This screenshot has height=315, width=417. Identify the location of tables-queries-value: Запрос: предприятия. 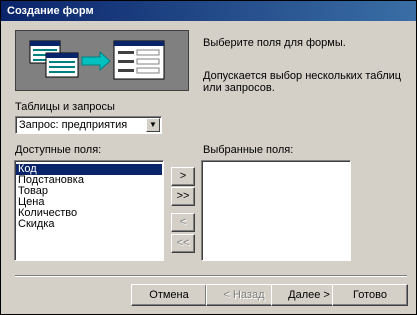
(73, 125).